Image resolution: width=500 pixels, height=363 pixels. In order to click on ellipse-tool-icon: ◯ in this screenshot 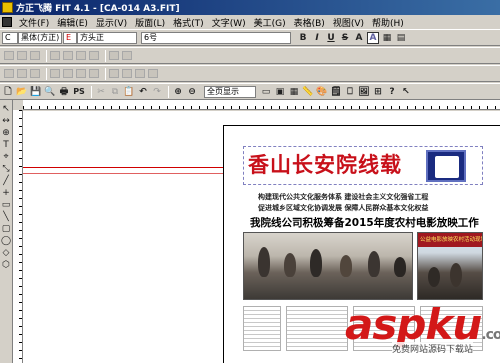, I will do `click(6, 241)`.